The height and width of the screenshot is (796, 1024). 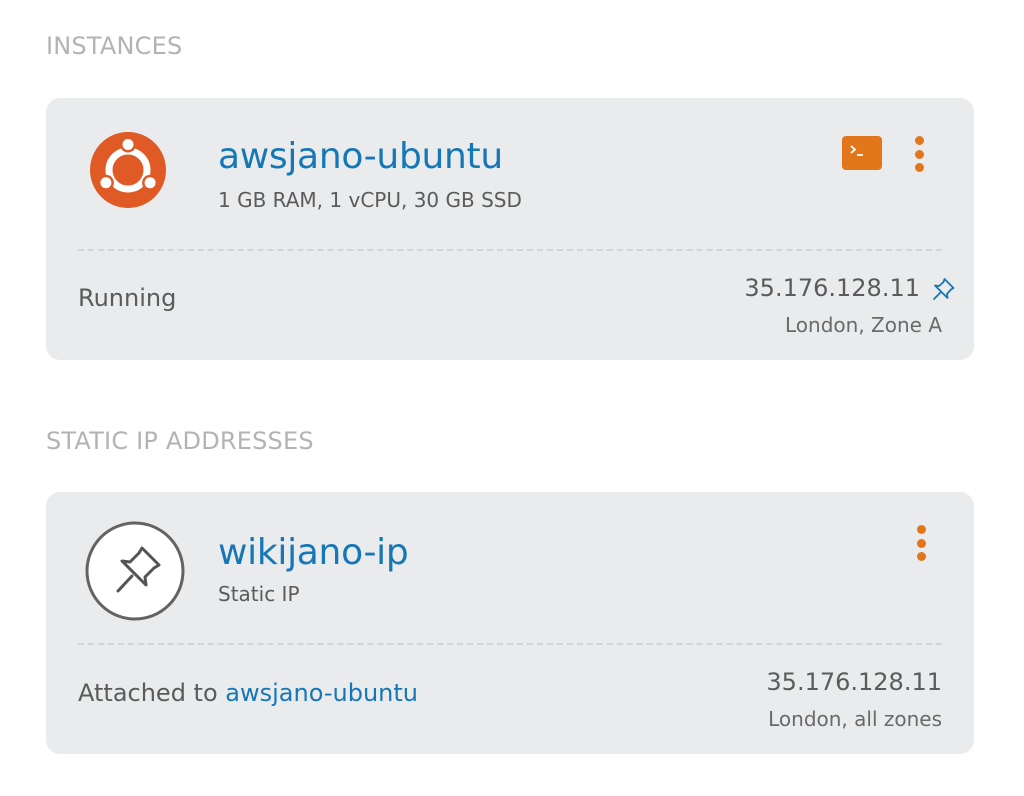 I want to click on instance-ip: 35.176.128.11, so click(x=832, y=288).